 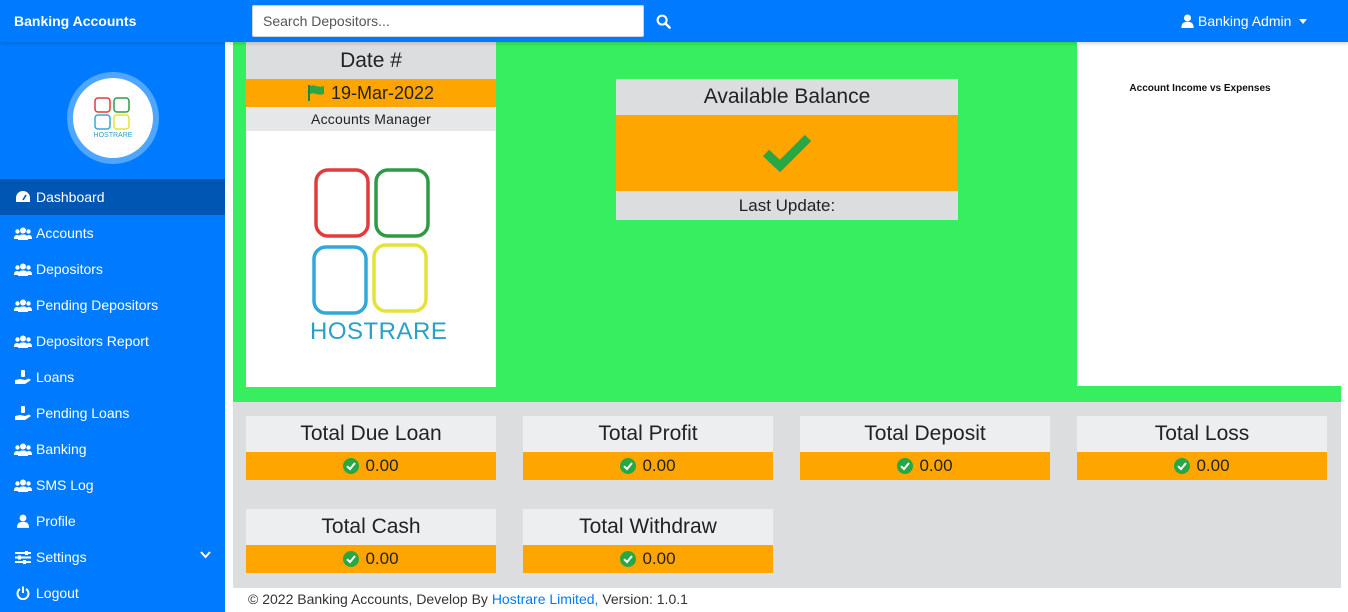 I want to click on balance-card: Available Balance Last Update:, so click(x=787, y=149).